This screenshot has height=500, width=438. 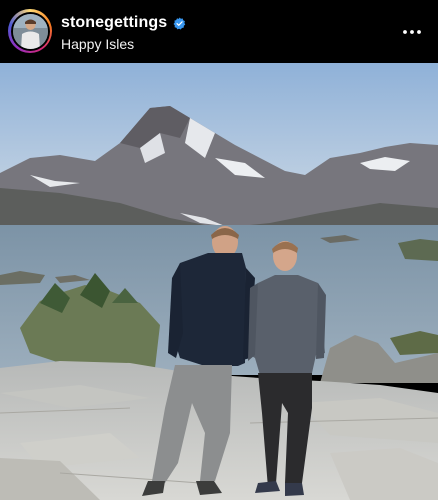 What do you see at coordinates (123, 44) in the screenshot?
I see `location-link: Happy Isles` at bounding box center [123, 44].